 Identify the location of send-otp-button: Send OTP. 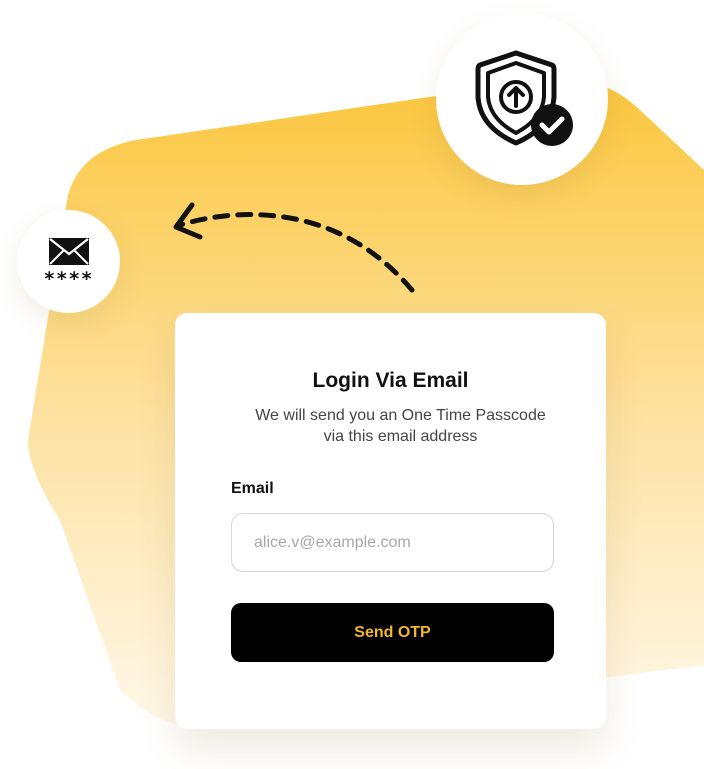
(392, 632).